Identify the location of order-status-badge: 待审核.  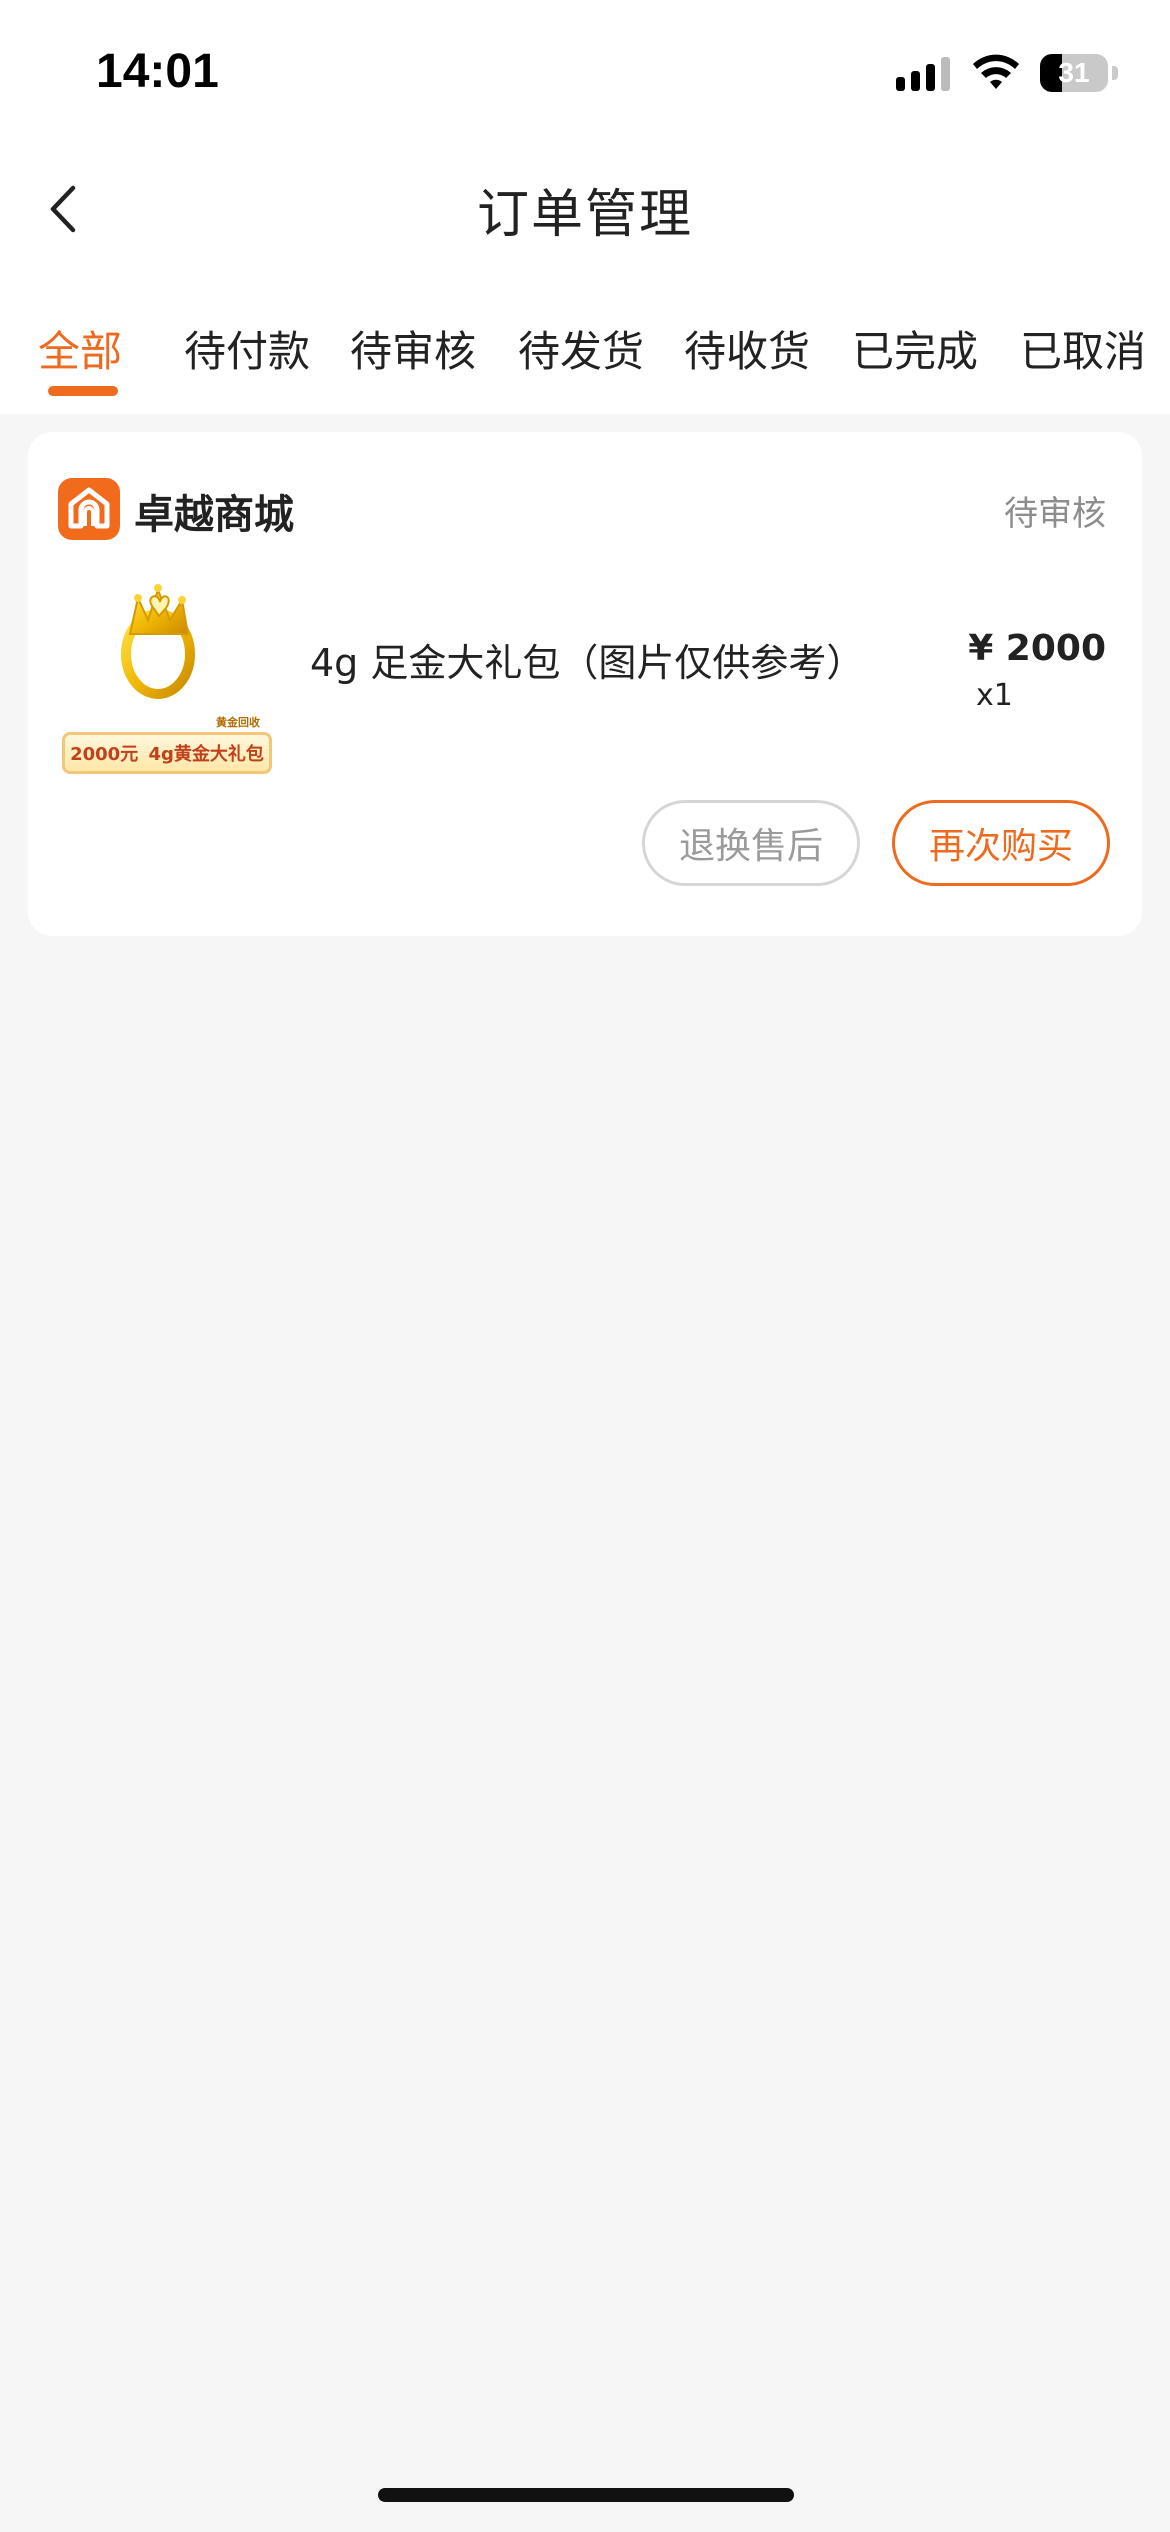
(1055, 514).